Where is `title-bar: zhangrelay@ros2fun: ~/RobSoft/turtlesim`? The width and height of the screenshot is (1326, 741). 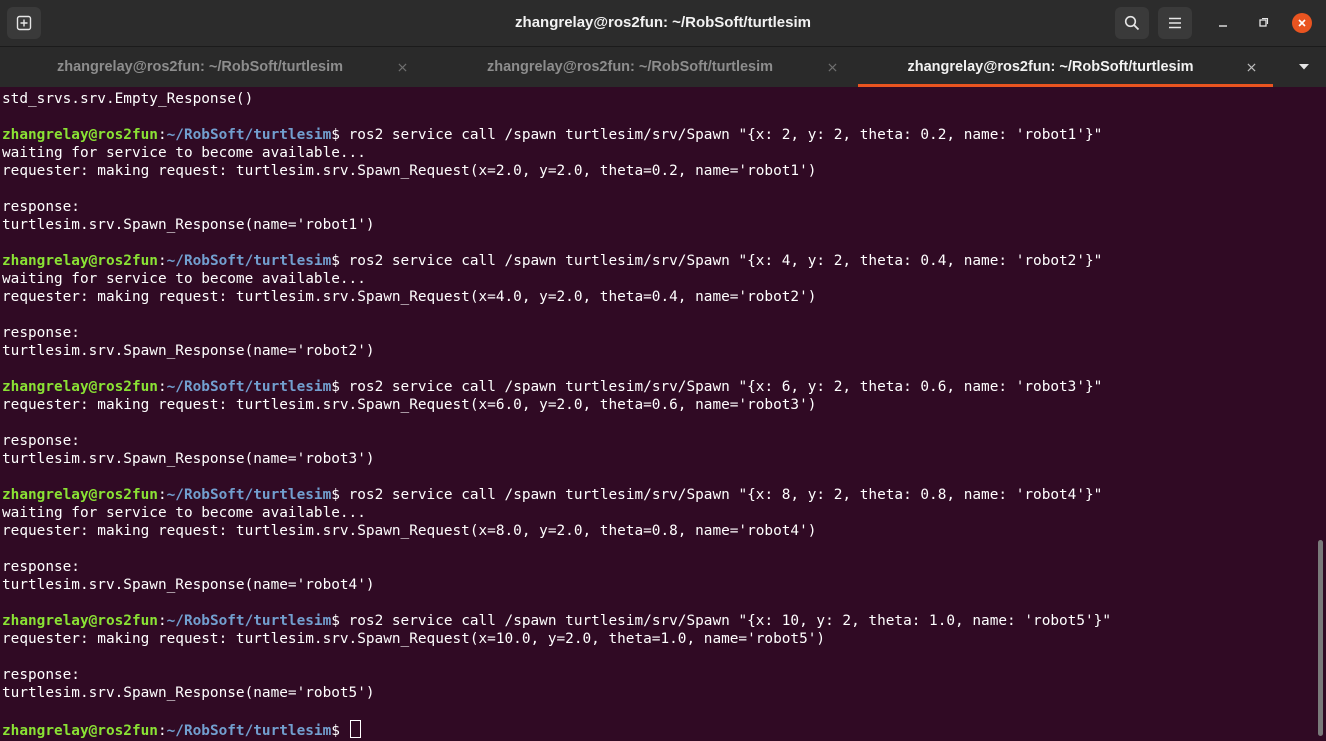
title-bar: zhangrelay@ros2fun: ~/RobSoft/turtlesim is located at coordinates (663, 23).